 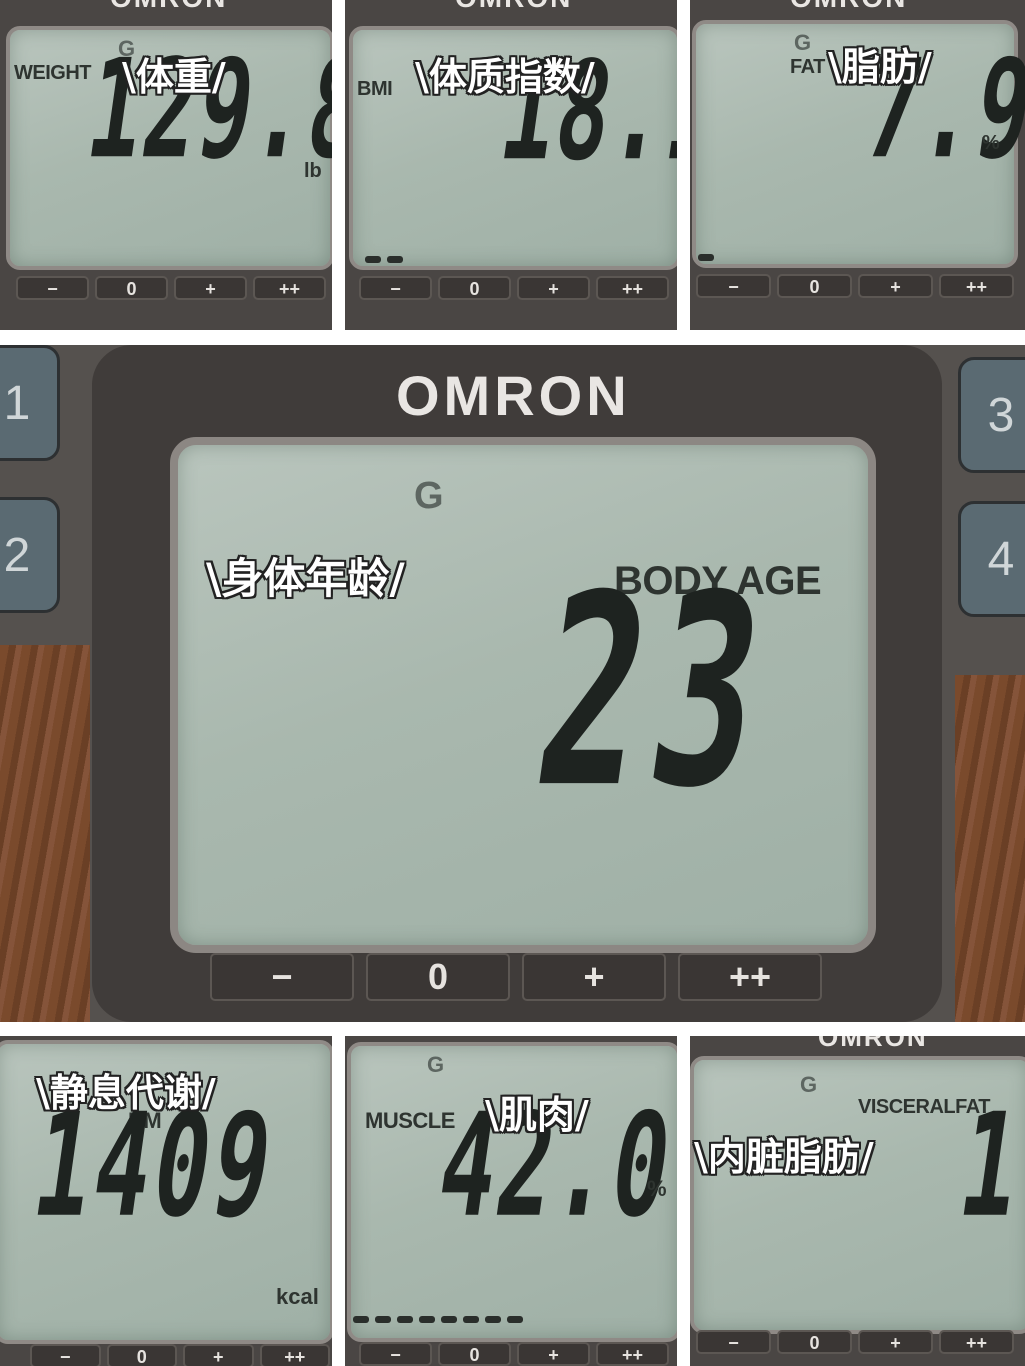 What do you see at coordinates (880, 67) in the screenshot?
I see `annotation-label: \脂肪/` at bounding box center [880, 67].